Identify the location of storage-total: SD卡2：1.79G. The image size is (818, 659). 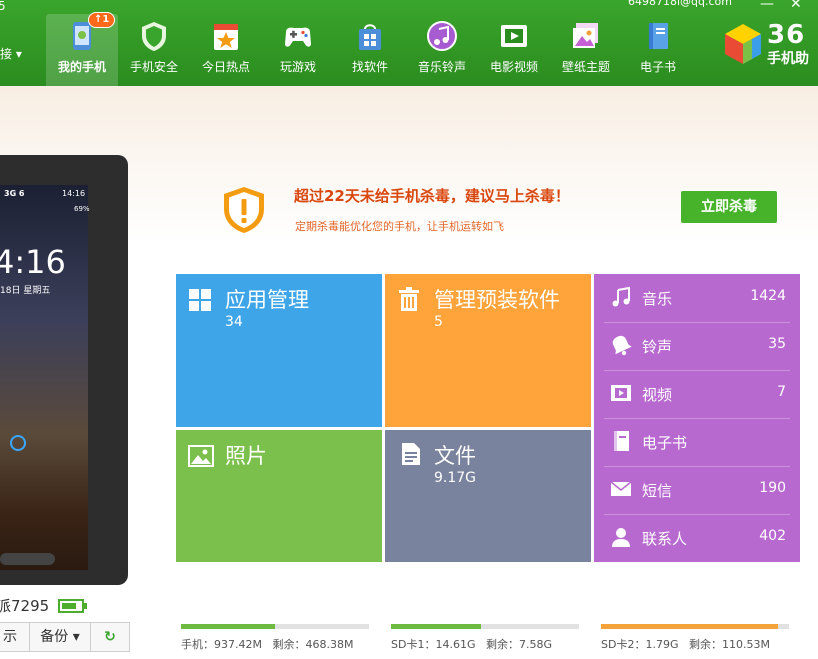
(640, 644).